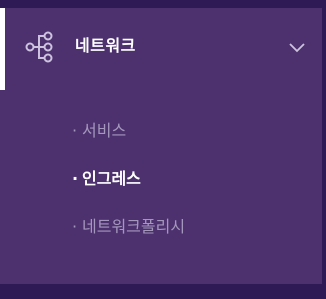 Image resolution: width=326 pixels, height=299 pixels. What do you see at coordinates (2, 49) in the screenshot?
I see `active-indicator` at bounding box center [2, 49].